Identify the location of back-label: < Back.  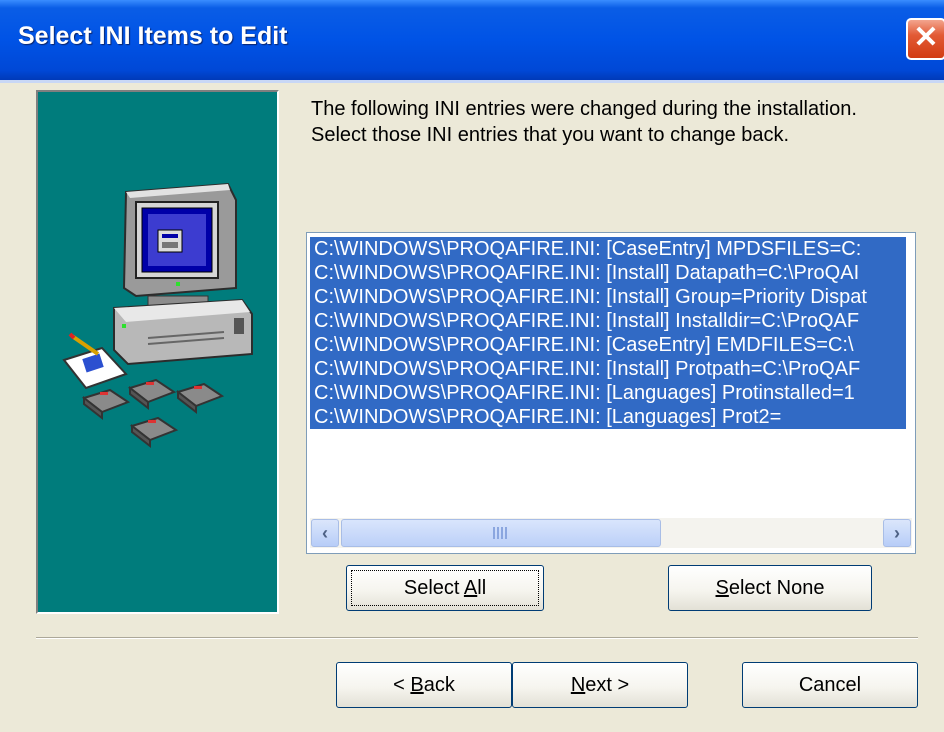
(424, 685).